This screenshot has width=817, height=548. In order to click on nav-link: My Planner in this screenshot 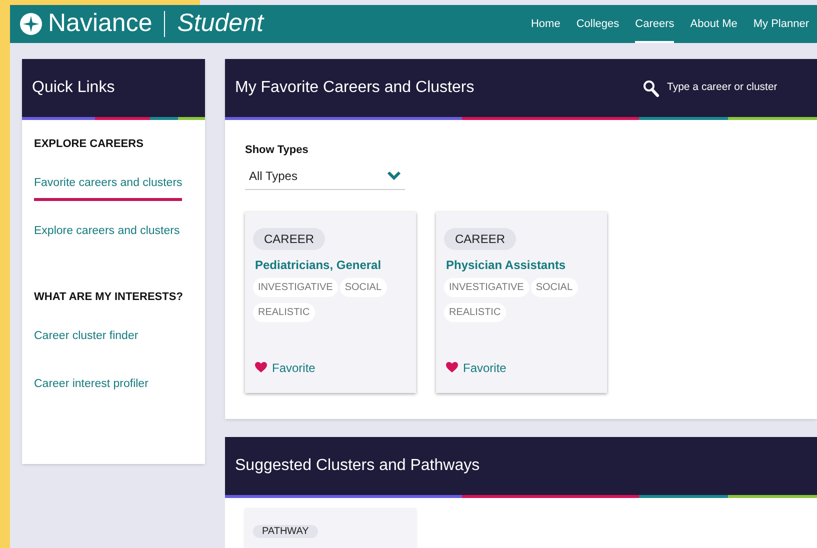, I will do `click(781, 24)`.